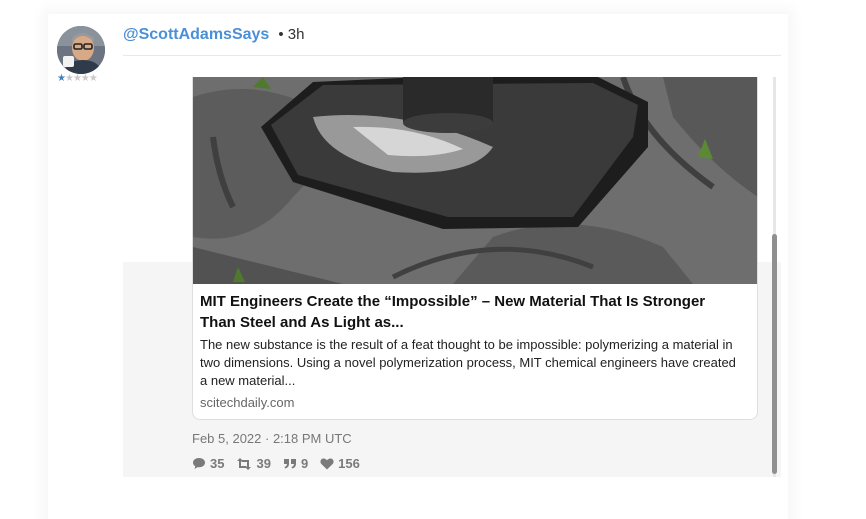  I want to click on tweet-date: Feb 5, 2022 · 2:18 PM UTC, so click(272, 438).